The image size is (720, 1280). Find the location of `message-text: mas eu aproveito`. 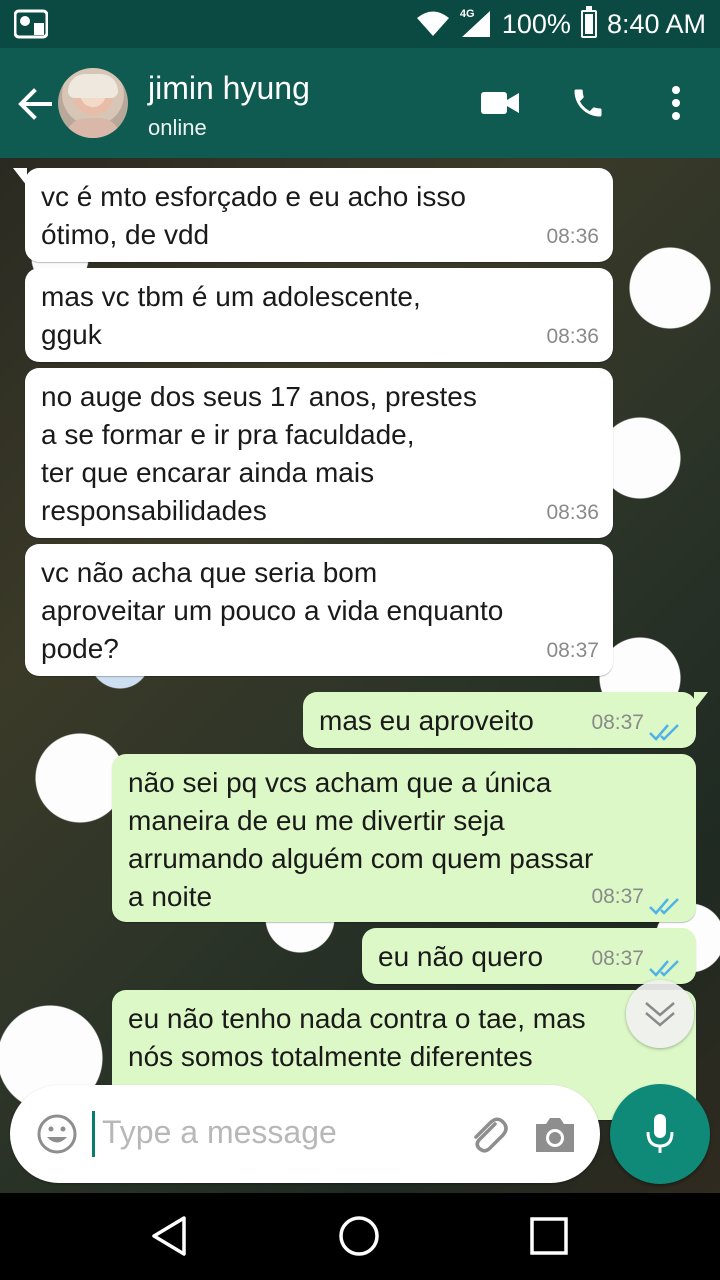

message-text: mas eu aproveito is located at coordinates (426, 720).